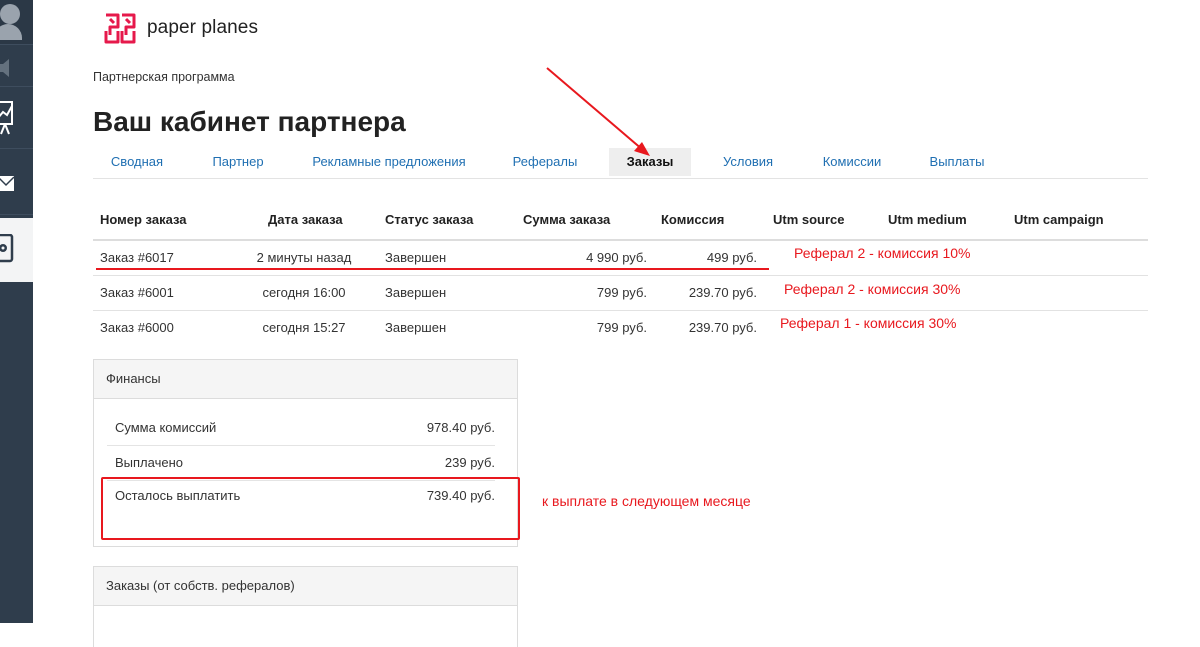 This screenshot has width=1200, height=647. I want to click on speaker-icon, so click(4, 68).